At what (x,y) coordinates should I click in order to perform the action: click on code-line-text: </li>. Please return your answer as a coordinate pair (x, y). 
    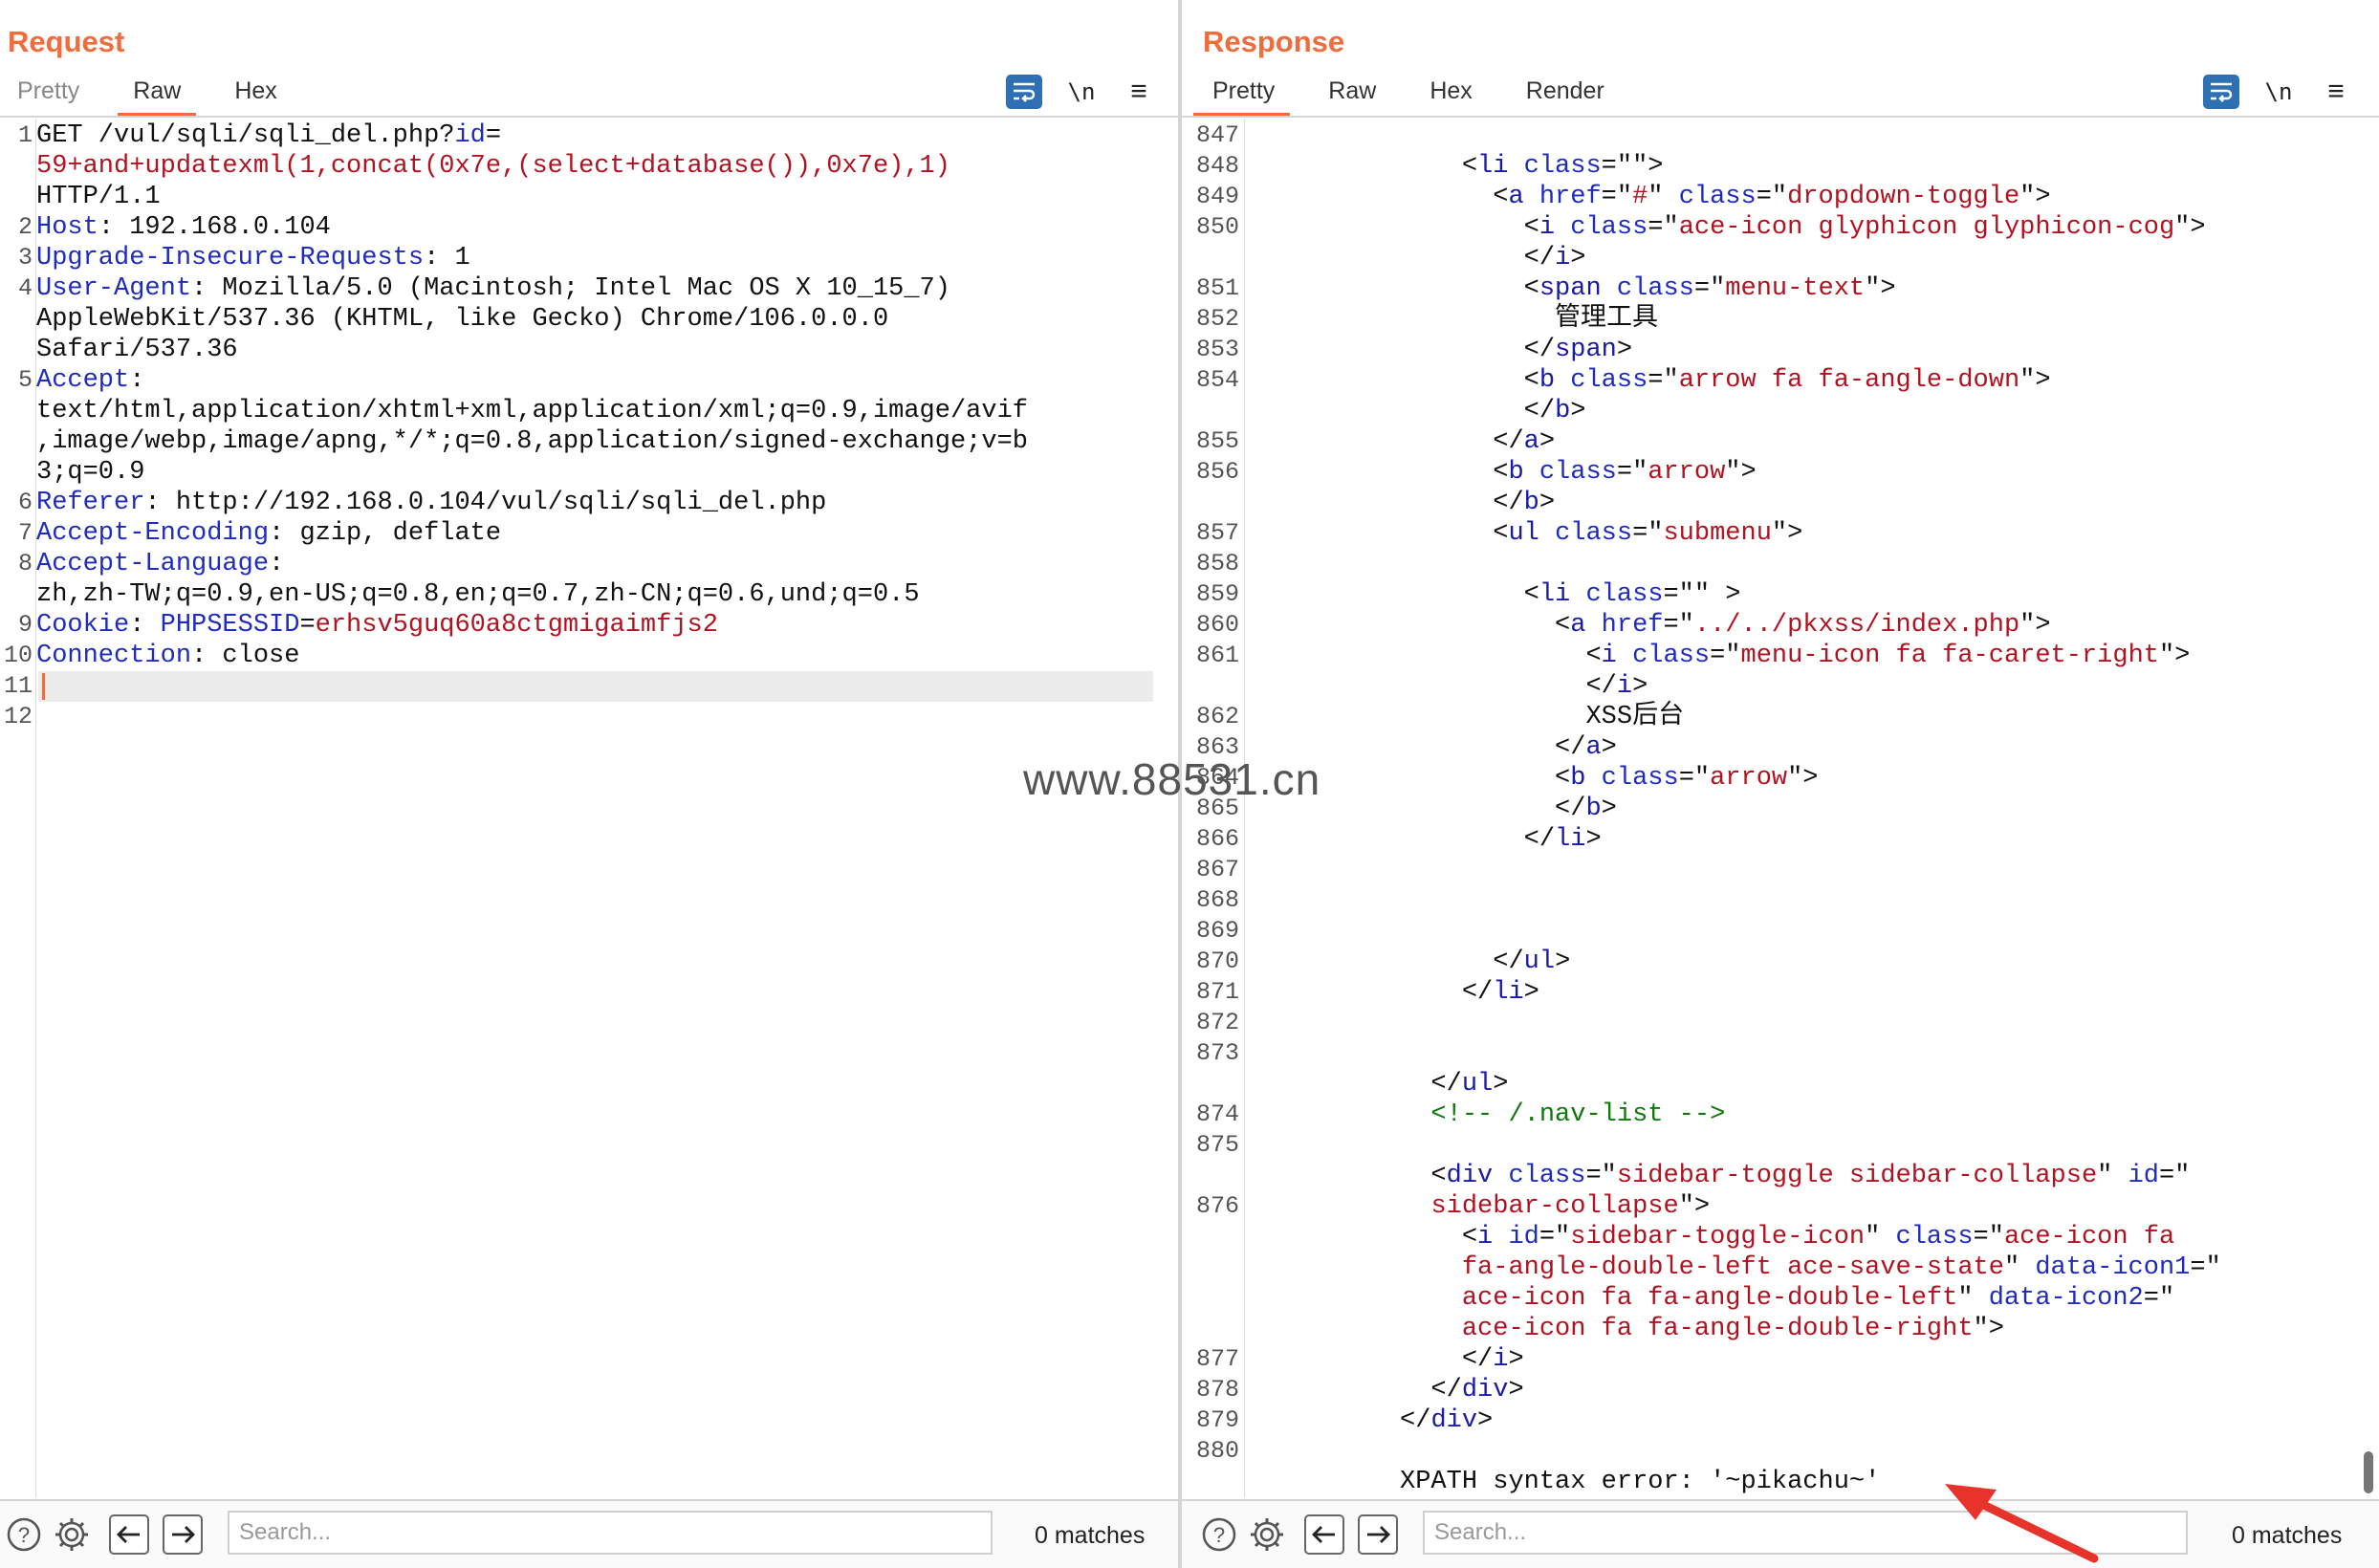
    Looking at the image, I should click on (1392, 992).